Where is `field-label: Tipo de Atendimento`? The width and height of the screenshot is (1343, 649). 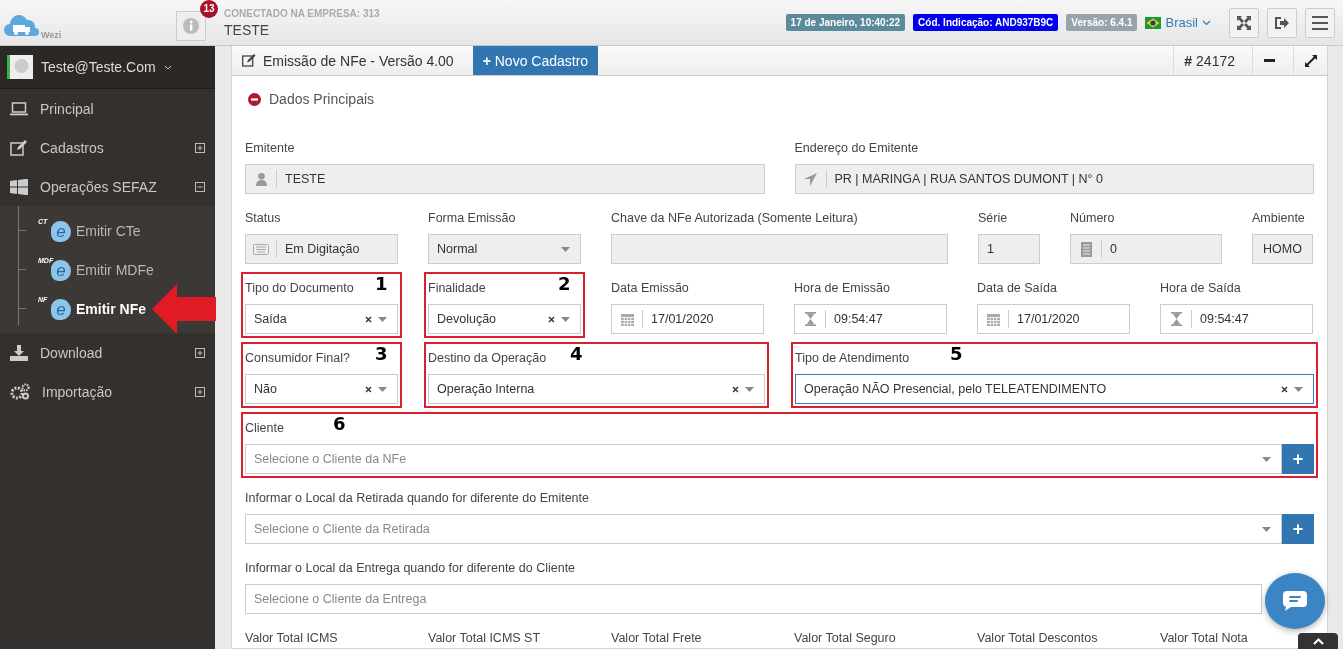 field-label: Tipo de Atendimento is located at coordinates (852, 358).